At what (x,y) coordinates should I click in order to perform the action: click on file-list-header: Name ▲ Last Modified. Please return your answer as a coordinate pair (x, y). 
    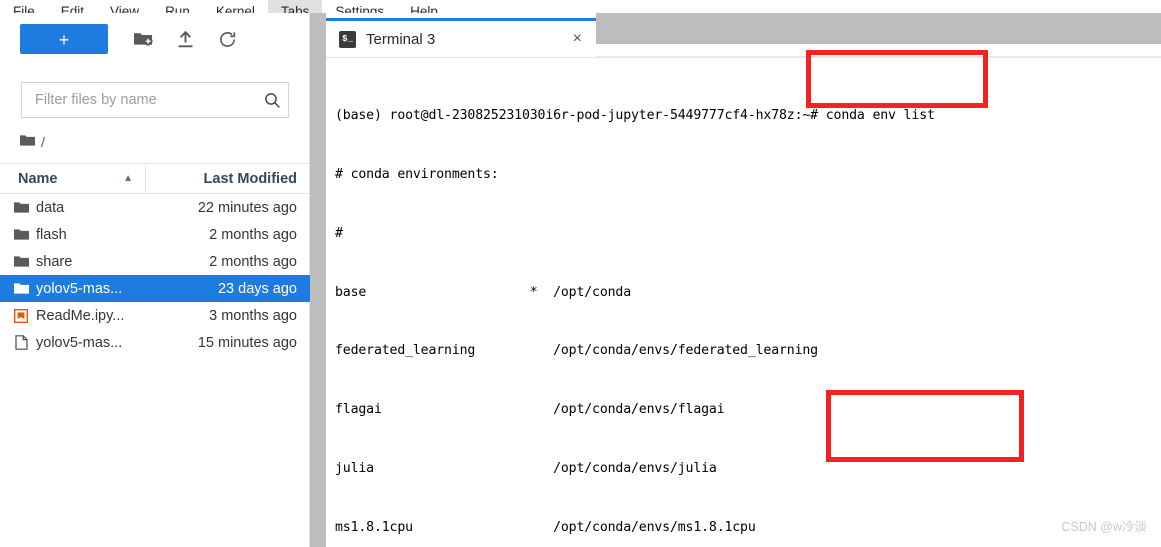
    Looking at the image, I should click on (155, 179).